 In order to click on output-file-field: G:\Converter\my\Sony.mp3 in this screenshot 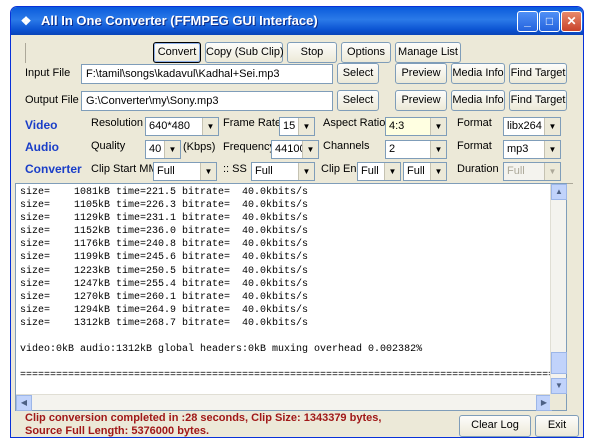, I will do `click(207, 101)`.